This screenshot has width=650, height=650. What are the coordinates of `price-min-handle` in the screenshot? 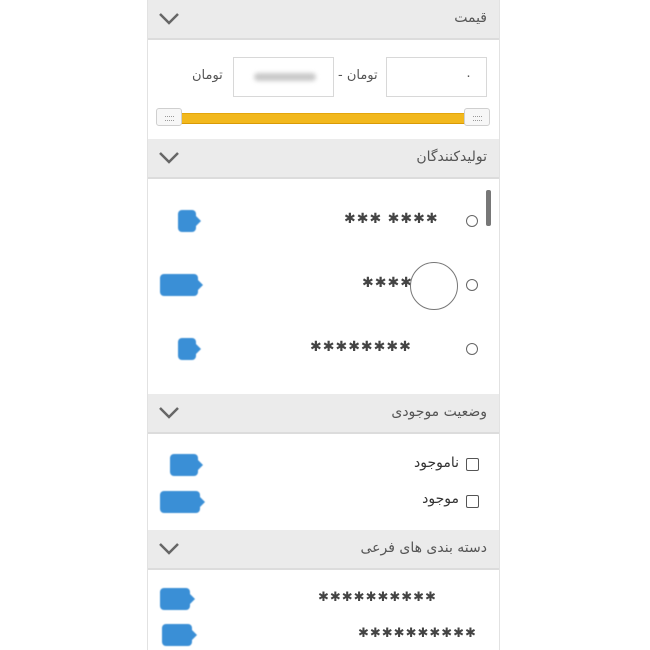 It's located at (169, 117).